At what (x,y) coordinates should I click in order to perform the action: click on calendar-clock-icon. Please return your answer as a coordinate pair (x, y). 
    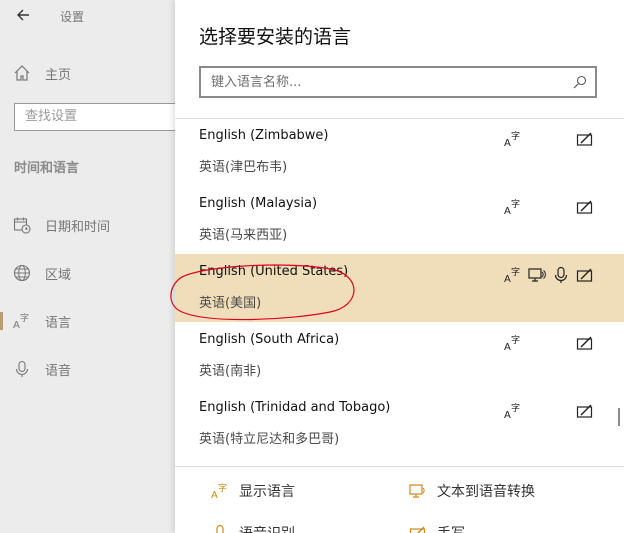
    Looking at the image, I should click on (22, 225).